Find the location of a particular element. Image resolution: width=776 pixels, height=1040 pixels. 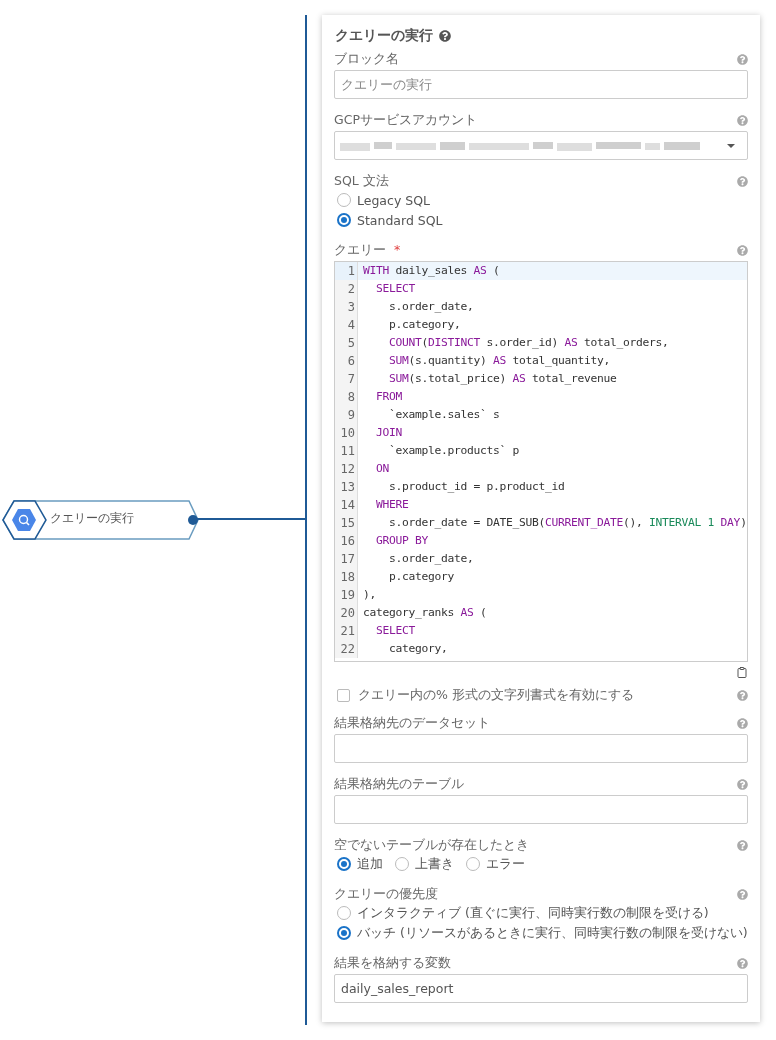

field-label: SQL 文法 is located at coordinates (361, 181).